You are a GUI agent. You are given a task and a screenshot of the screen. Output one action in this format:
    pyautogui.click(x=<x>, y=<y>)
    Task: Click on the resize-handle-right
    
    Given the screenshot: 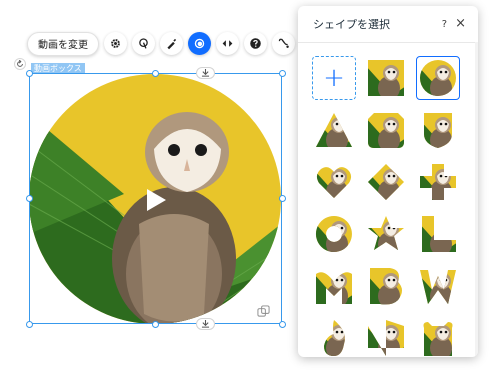 What is the action you would take?
    pyautogui.click(x=282, y=198)
    